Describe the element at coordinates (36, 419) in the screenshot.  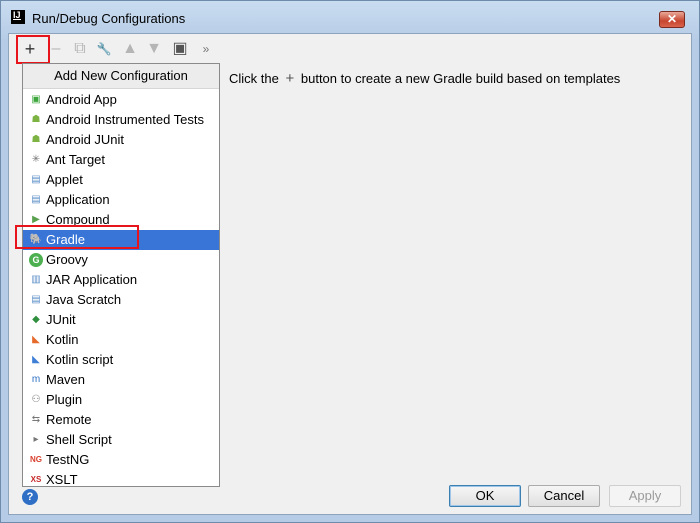
I see `remote-icon: ⇆` at that location.